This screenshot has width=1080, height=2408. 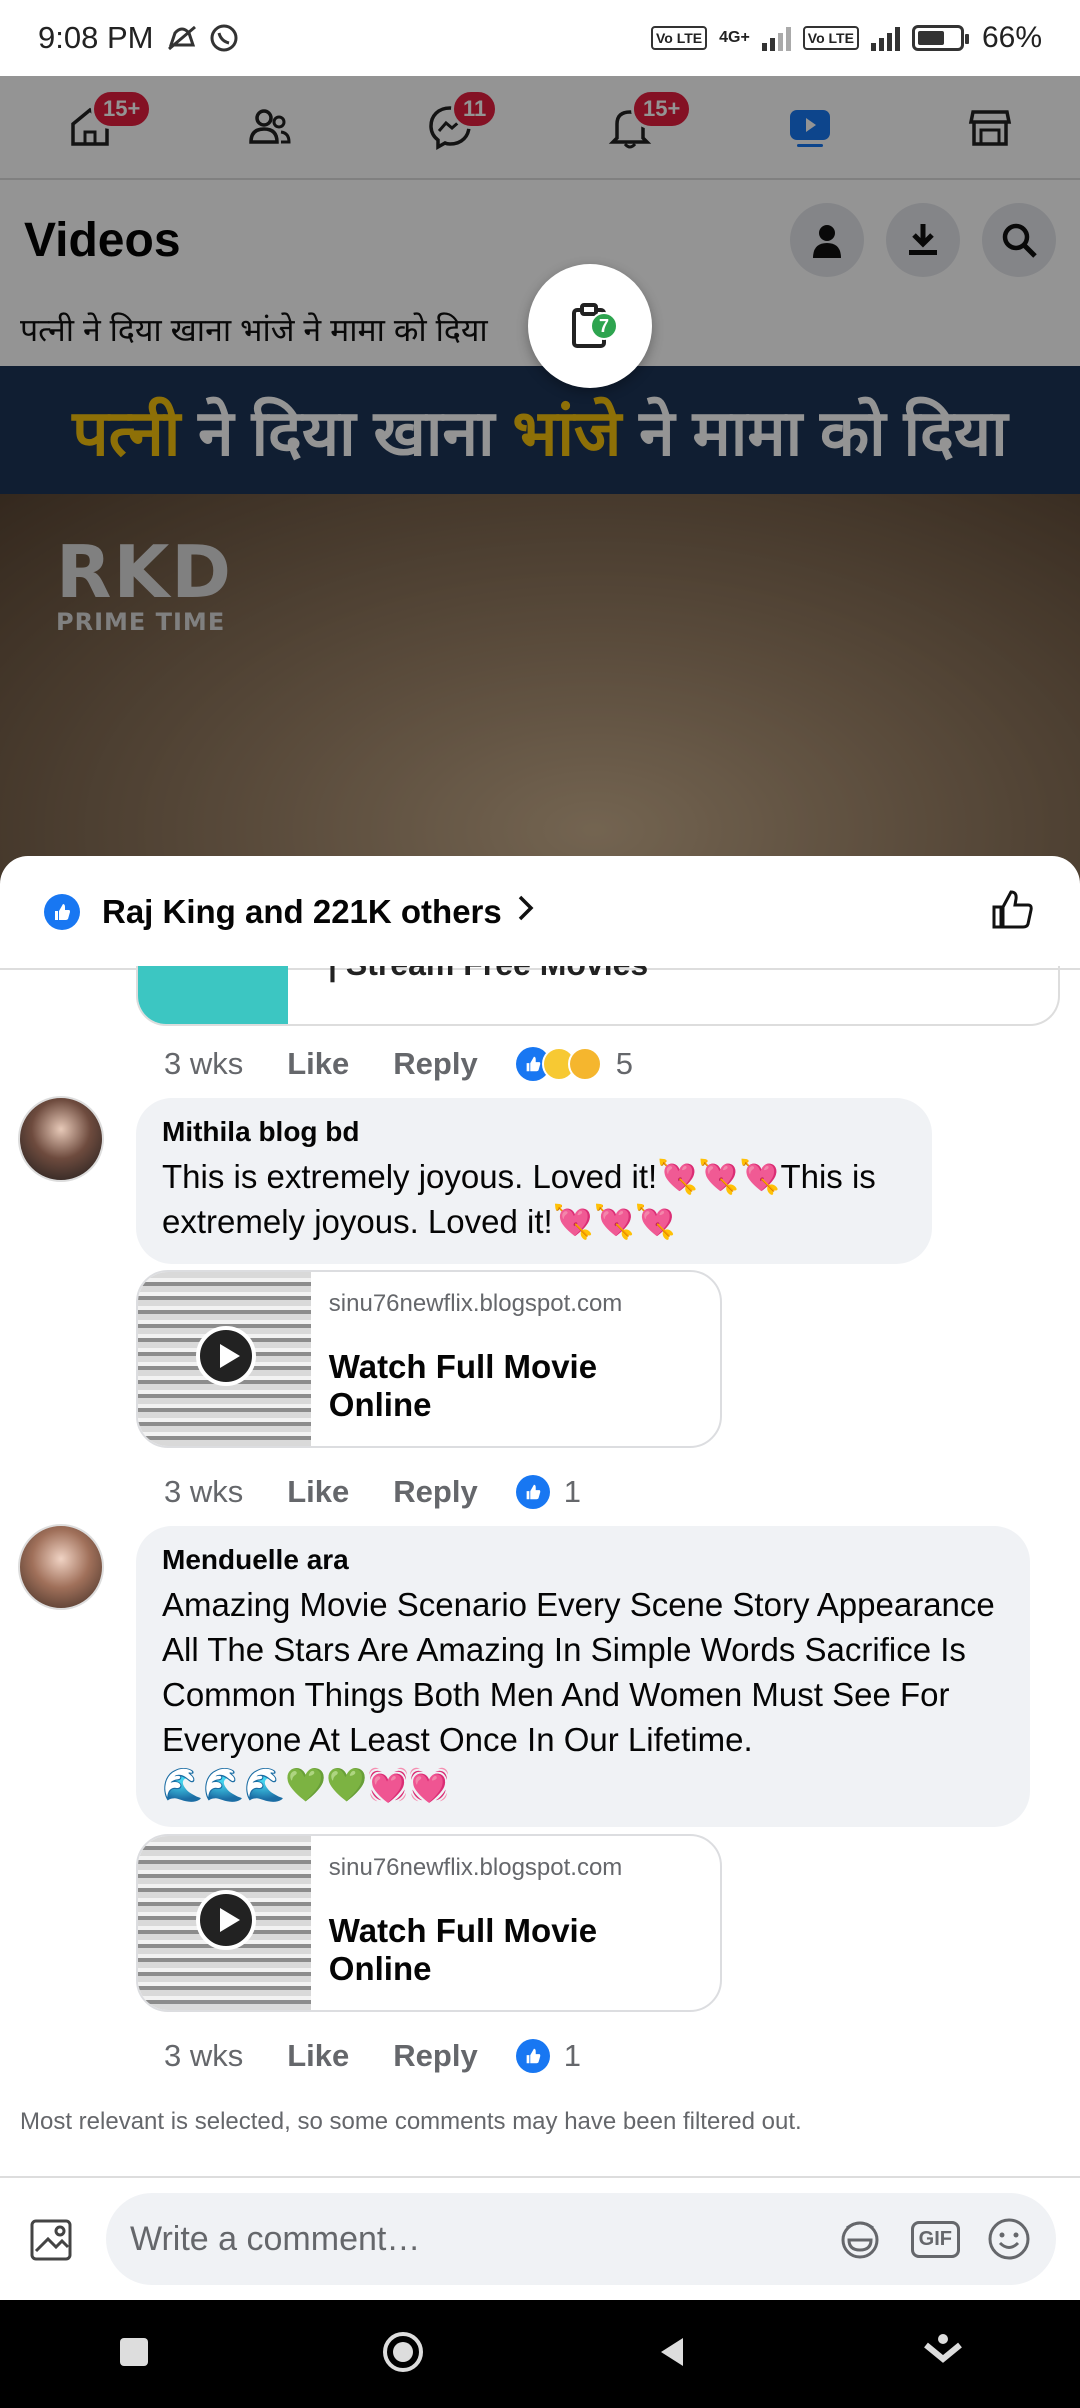 I want to click on search-button, so click(x=1019, y=240).